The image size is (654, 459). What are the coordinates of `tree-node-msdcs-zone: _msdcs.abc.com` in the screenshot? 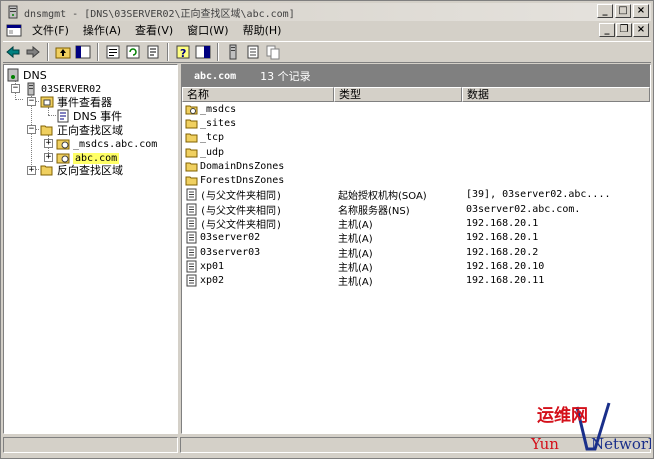 It's located at (106, 144).